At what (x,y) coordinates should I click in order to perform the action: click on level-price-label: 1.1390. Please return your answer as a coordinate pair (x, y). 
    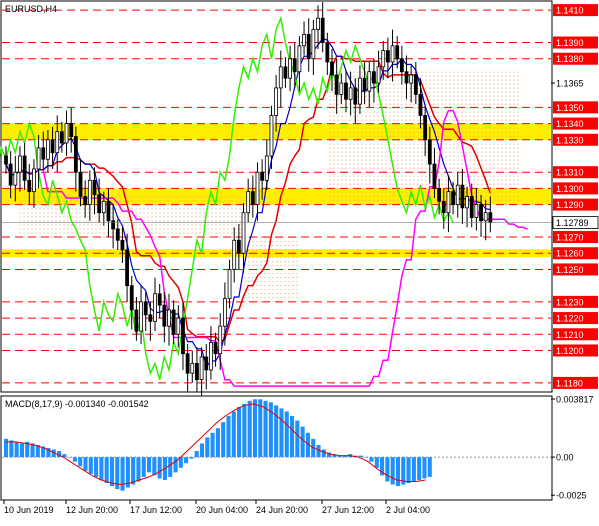
    Looking at the image, I should click on (570, 43).